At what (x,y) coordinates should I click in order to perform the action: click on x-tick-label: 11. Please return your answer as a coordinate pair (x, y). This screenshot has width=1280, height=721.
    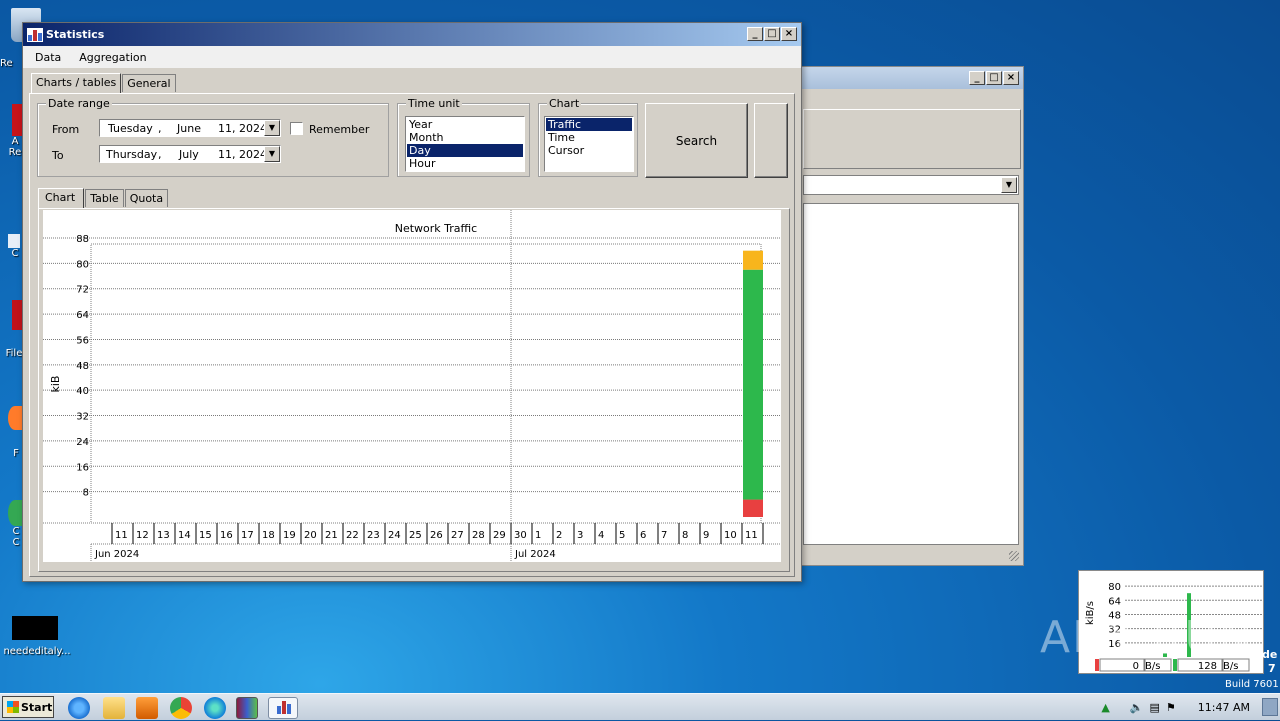
    Looking at the image, I should click on (121, 535).